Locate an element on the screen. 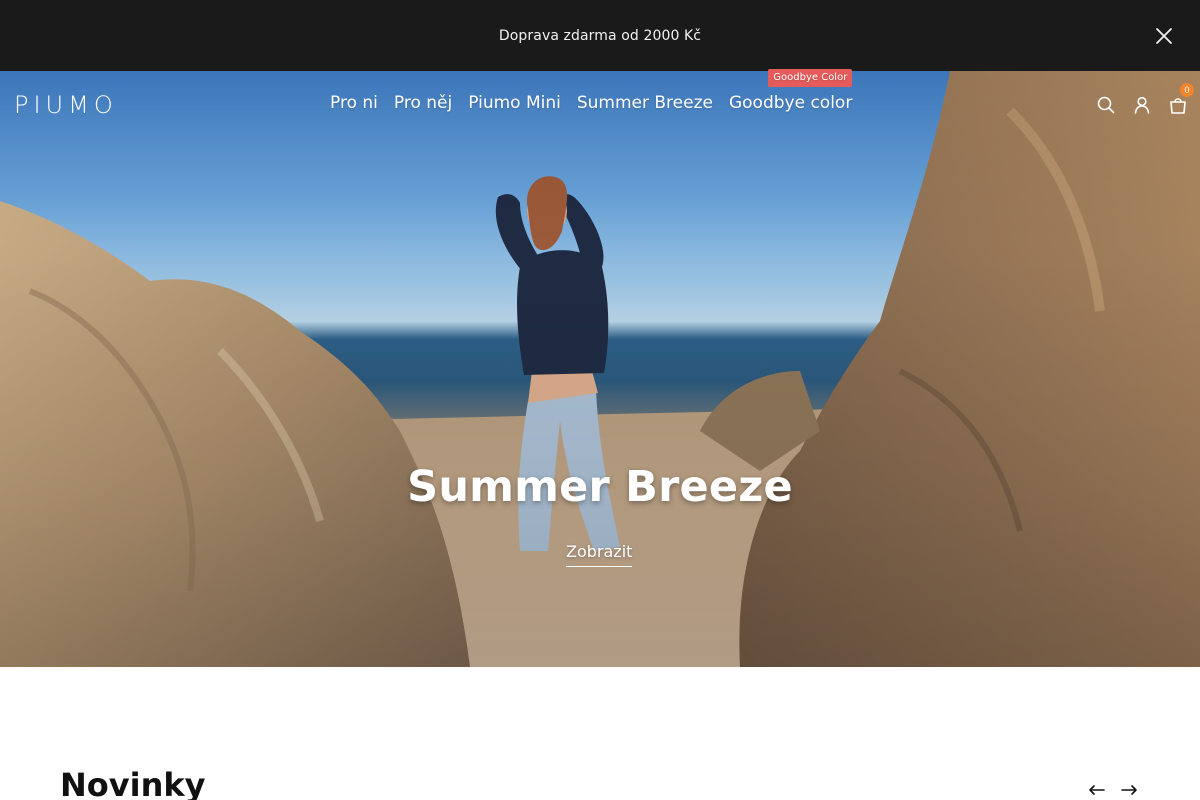 This screenshot has height=800, width=1200. hero-title: Summer Breeze is located at coordinates (600, 487).